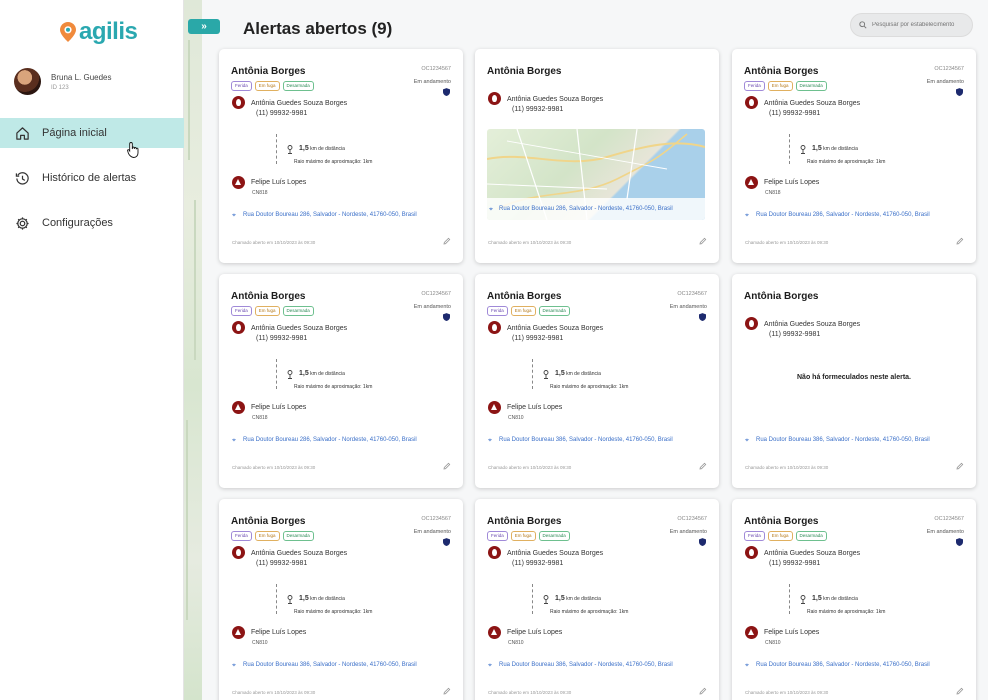 The height and width of the screenshot is (700, 988). I want to click on nav-label: Configurações, so click(77, 223).